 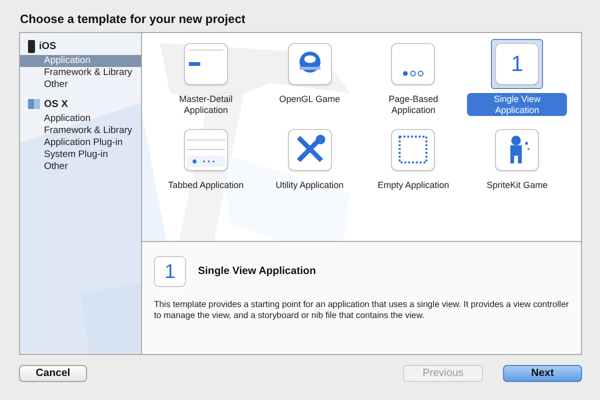 I want to click on cancel-button: Cancel, so click(x=53, y=373).